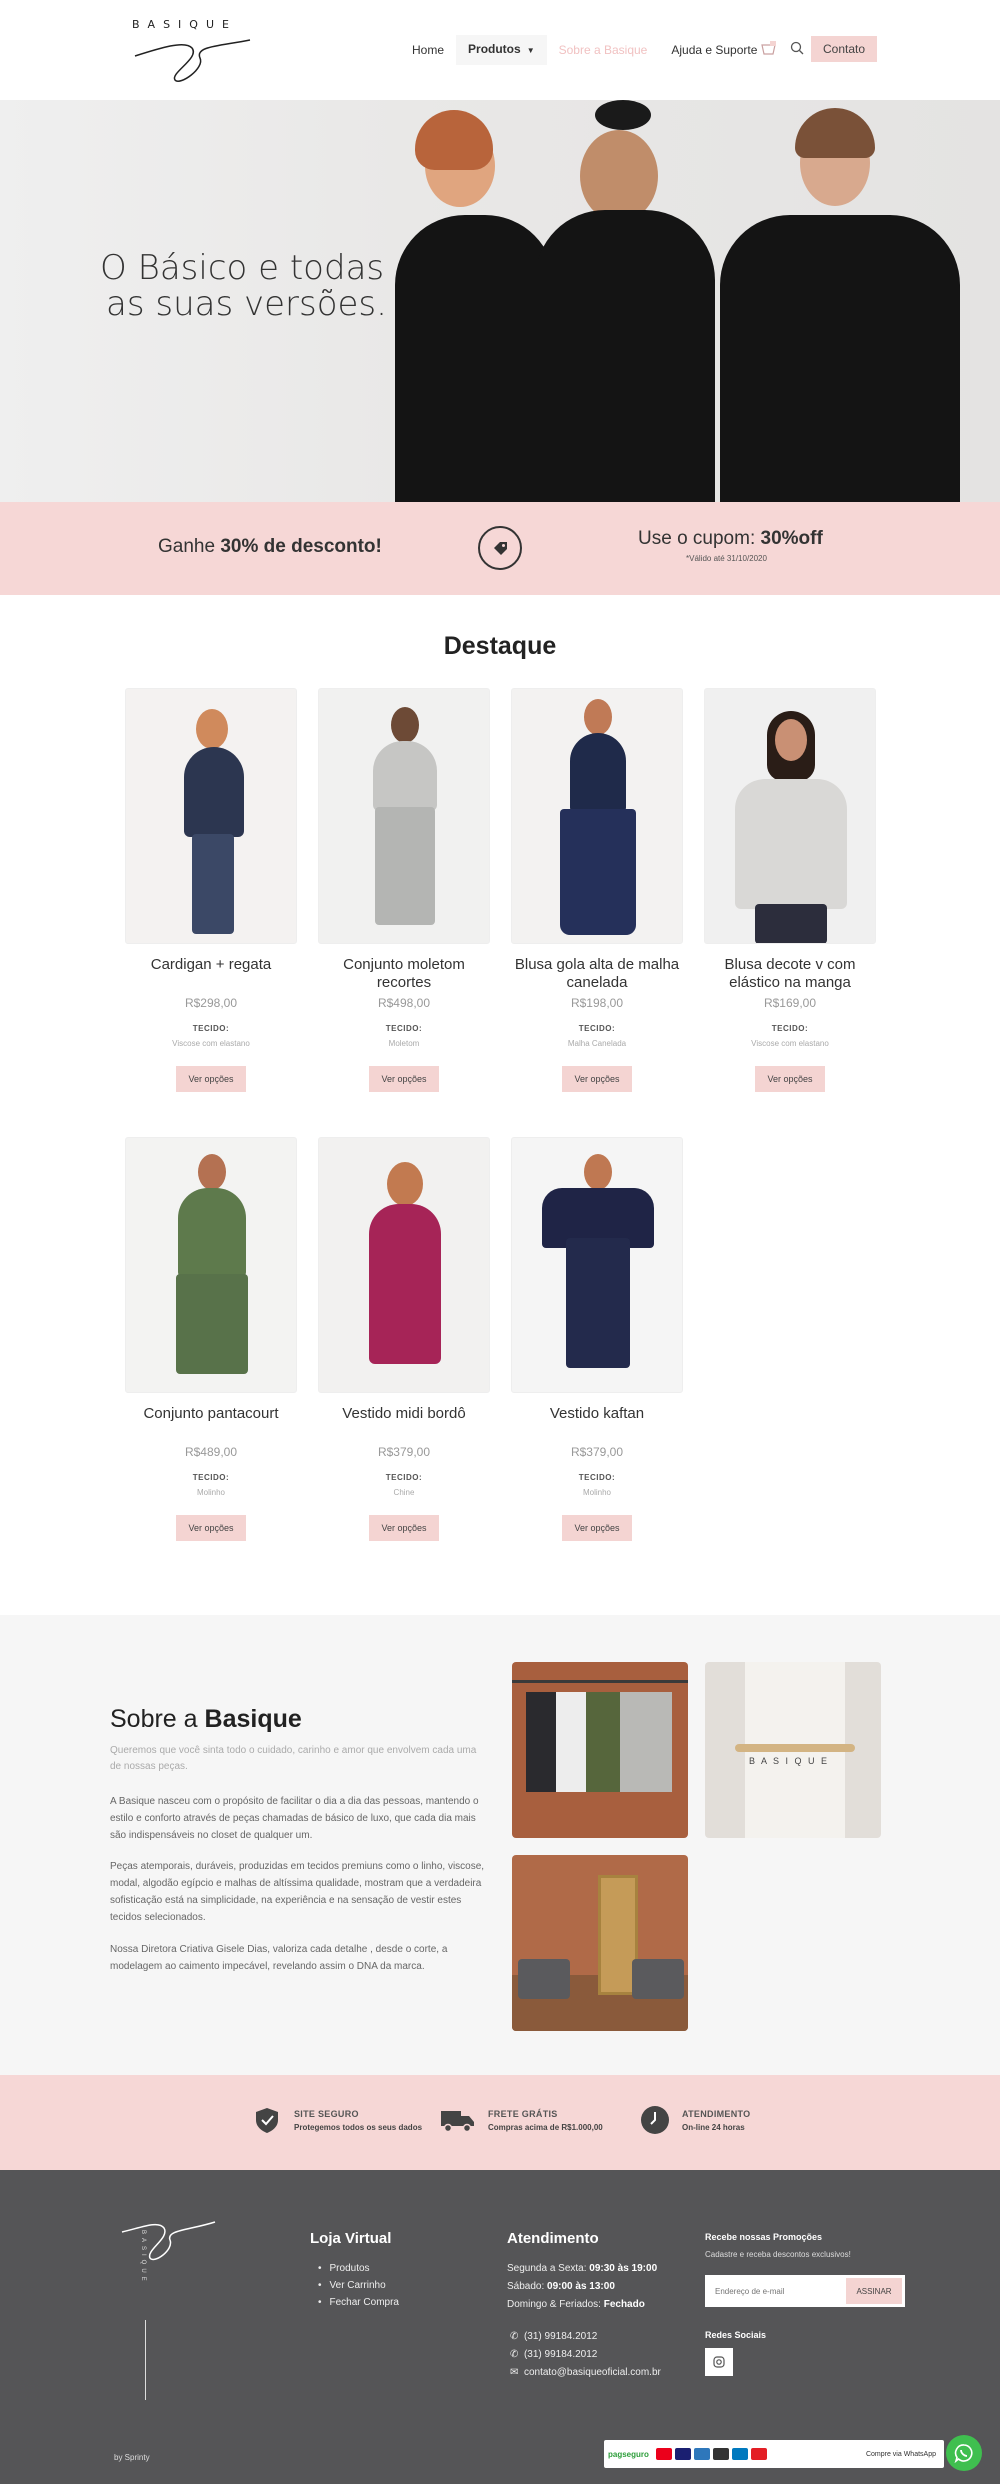 Image resolution: width=1000 pixels, height=2484 pixels. What do you see at coordinates (195, 53) in the screenshot?
I see `brand-logo: BASIQUE` at bounding box center [195, 53].